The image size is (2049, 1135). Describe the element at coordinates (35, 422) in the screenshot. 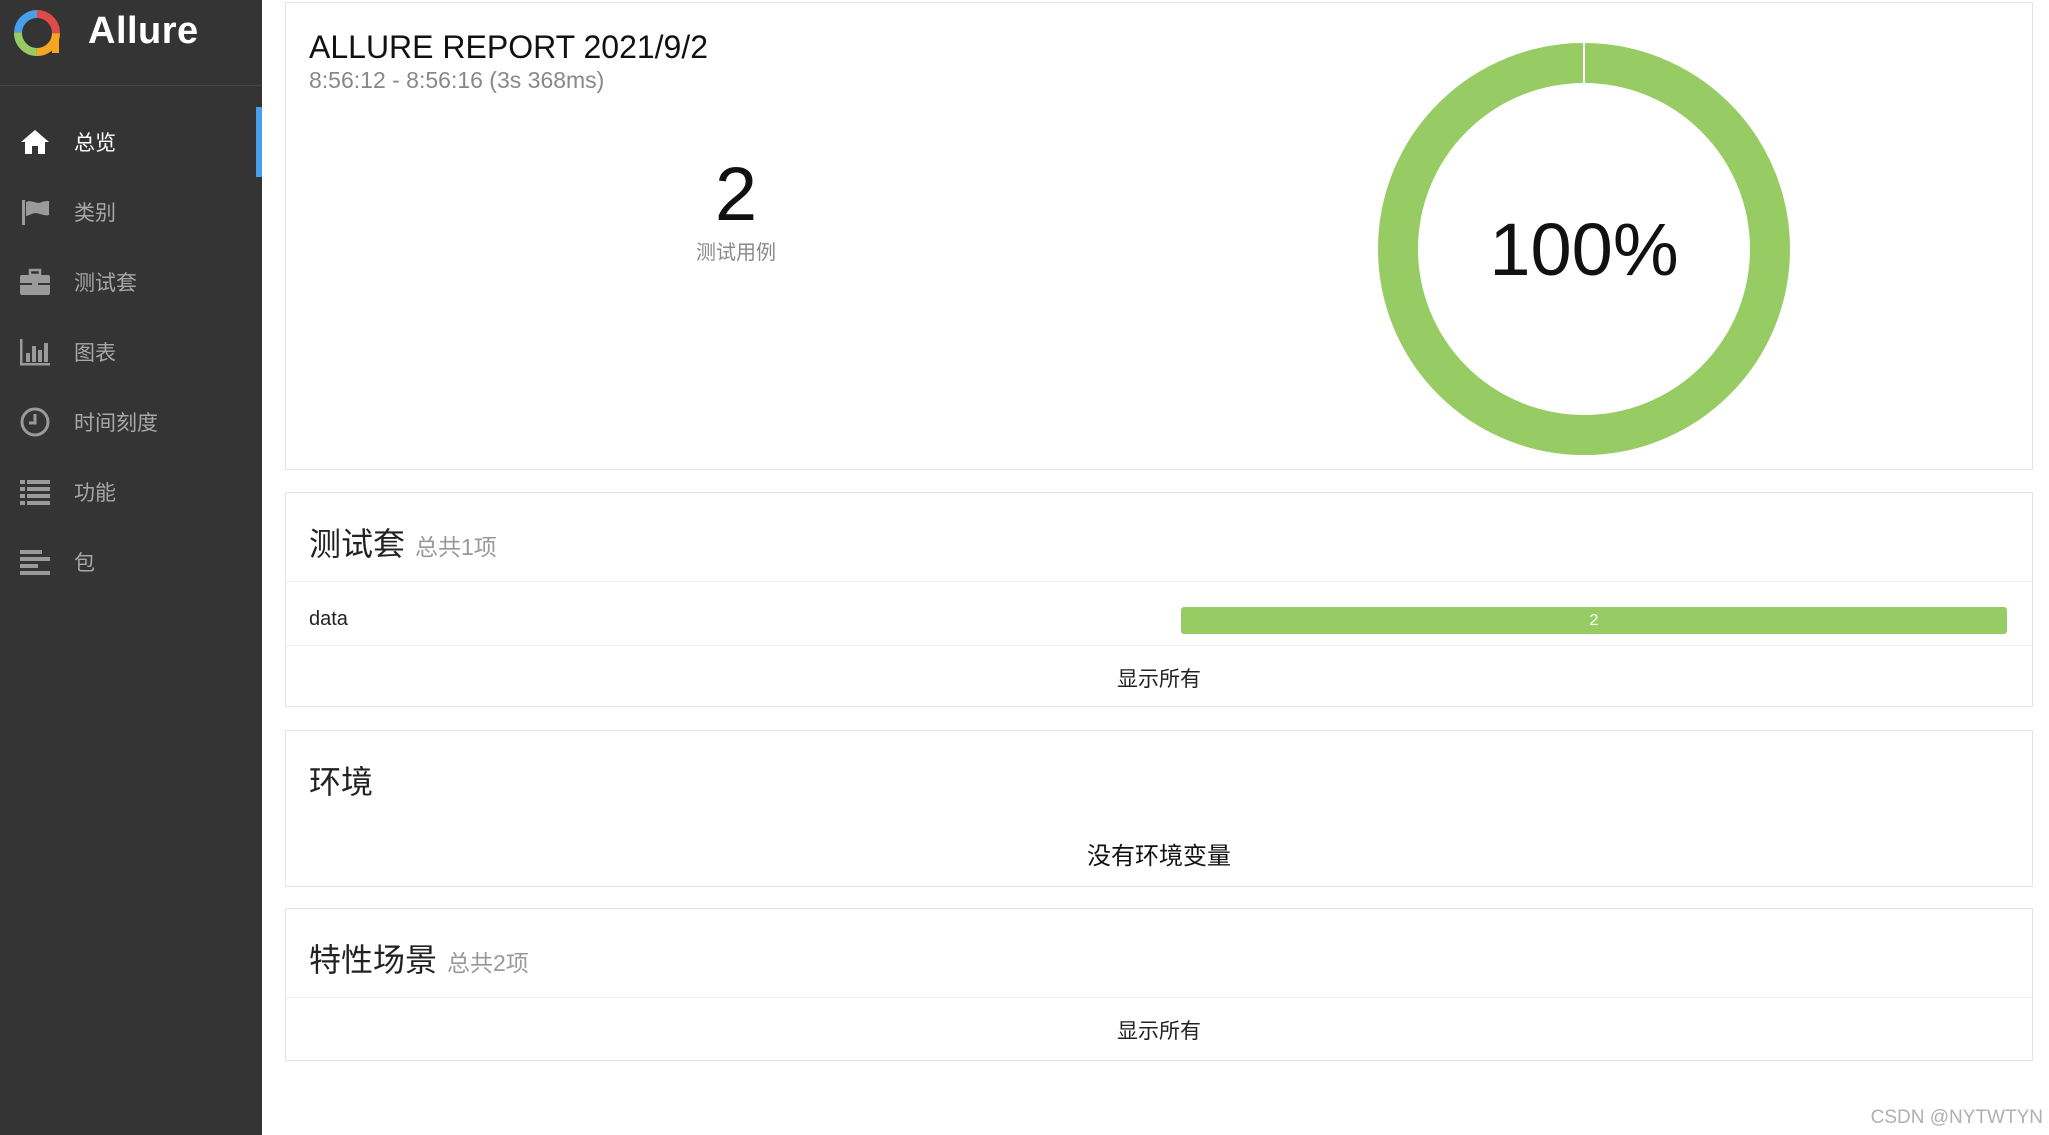

I see `clock-icon` at that location.